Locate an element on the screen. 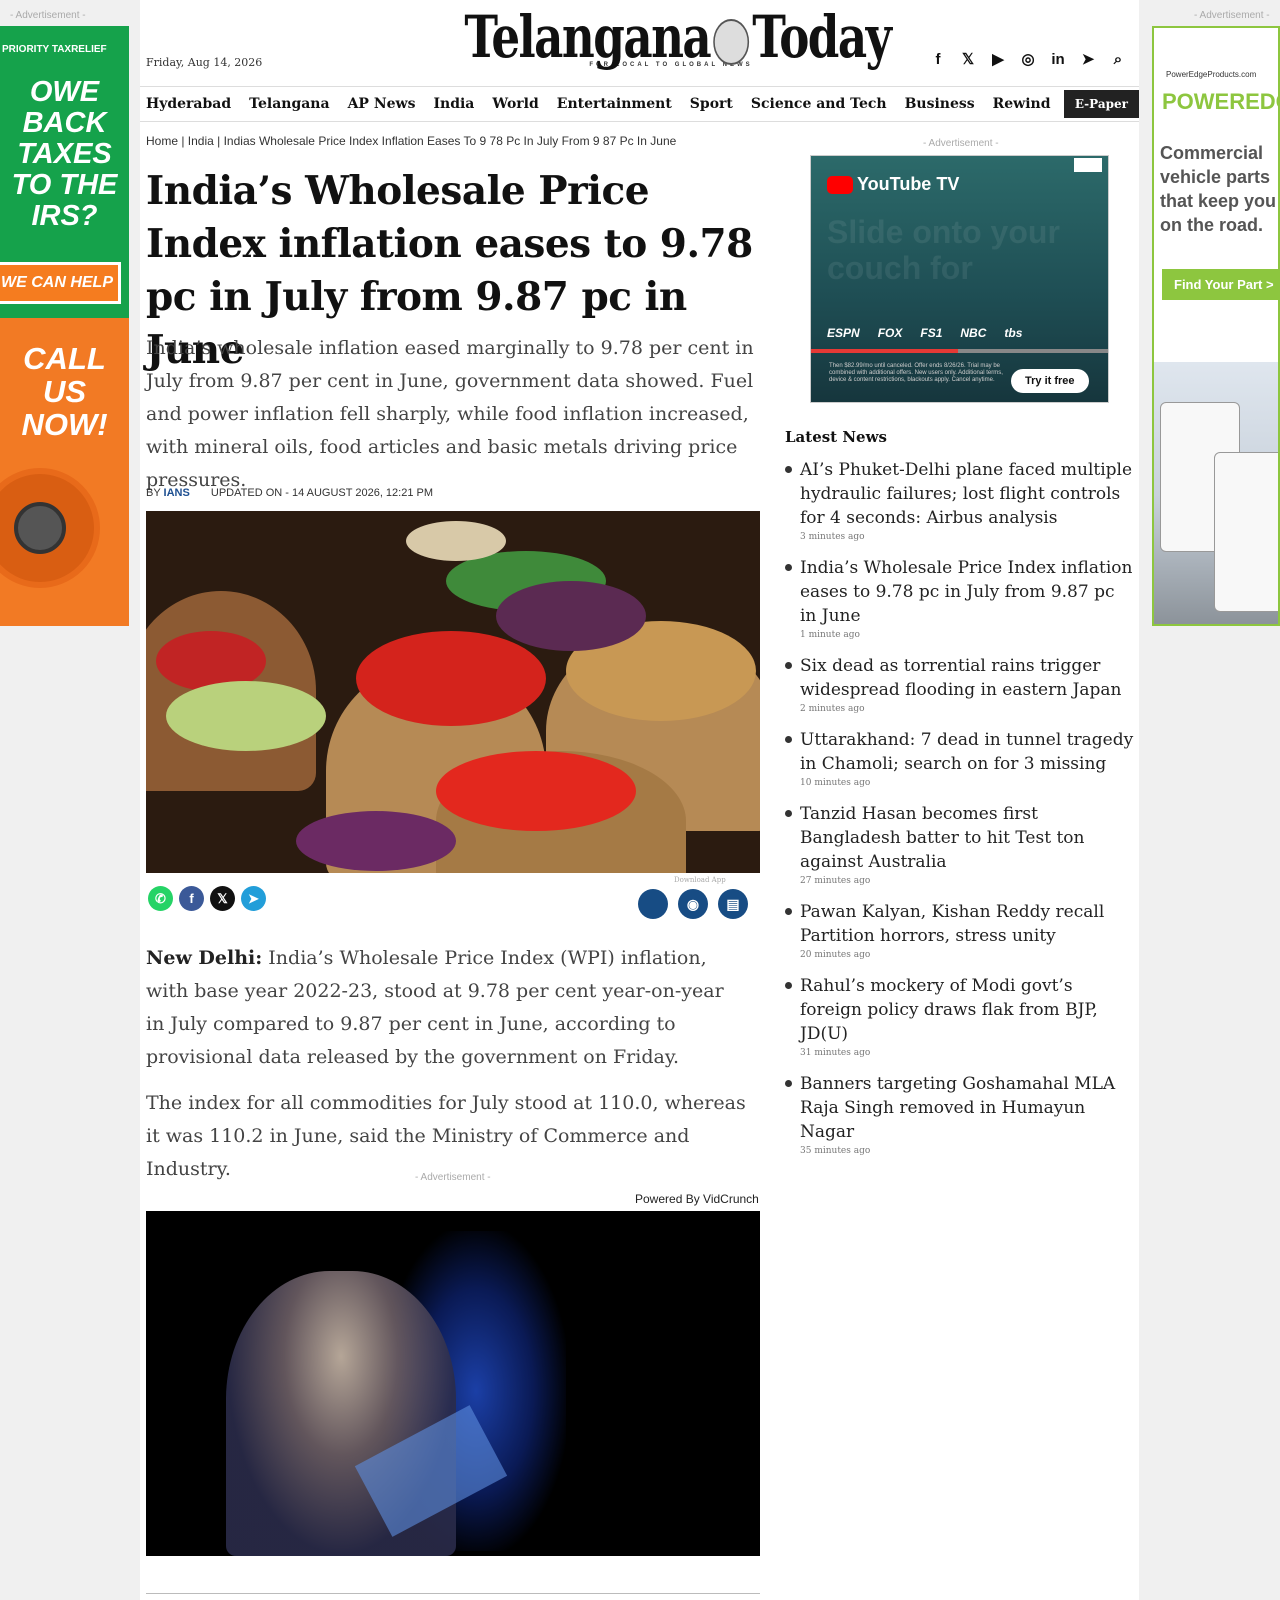  nav-item-india: India is located at coordinates (453, 104).